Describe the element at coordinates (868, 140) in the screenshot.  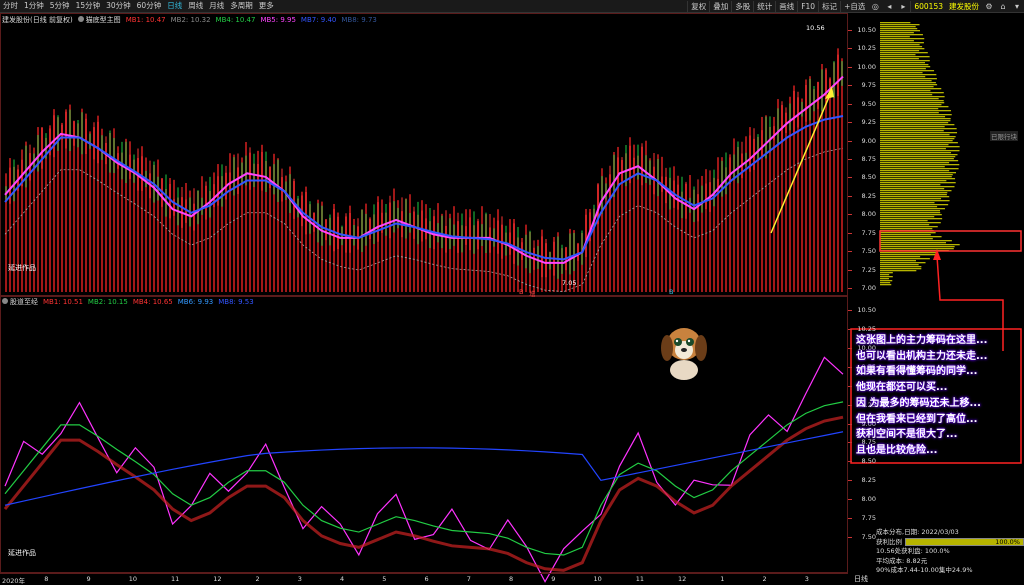
I see `price-tick-label: 9.00` at that location.